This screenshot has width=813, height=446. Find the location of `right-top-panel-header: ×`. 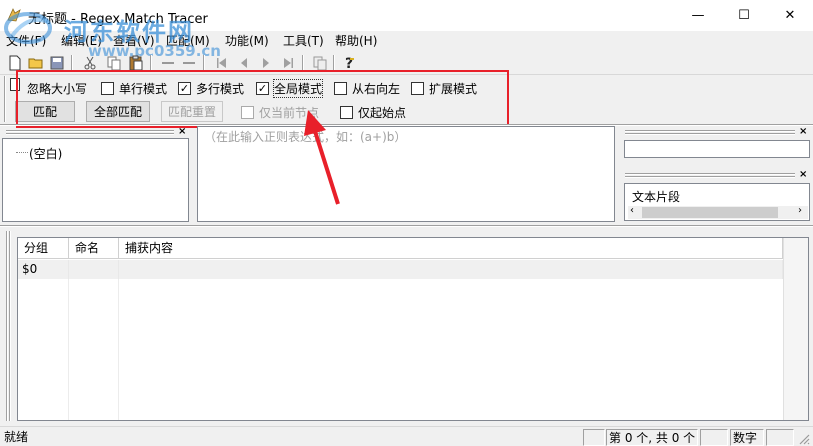

right-top-panel-header: × is located at coordinates (716, 132).